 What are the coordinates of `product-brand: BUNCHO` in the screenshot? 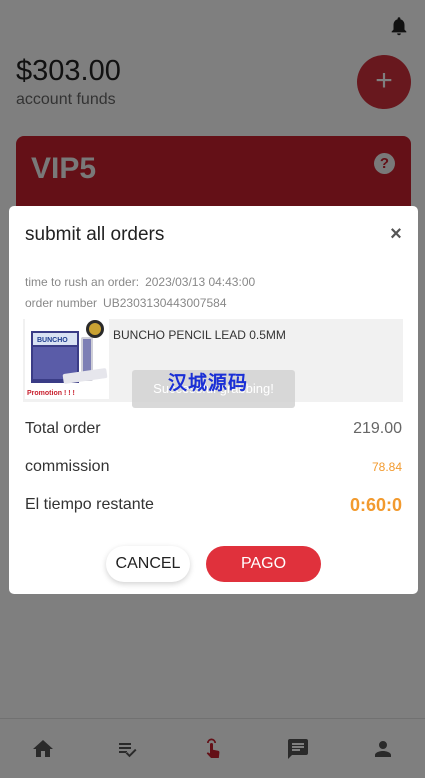 It's located at (52, 340).